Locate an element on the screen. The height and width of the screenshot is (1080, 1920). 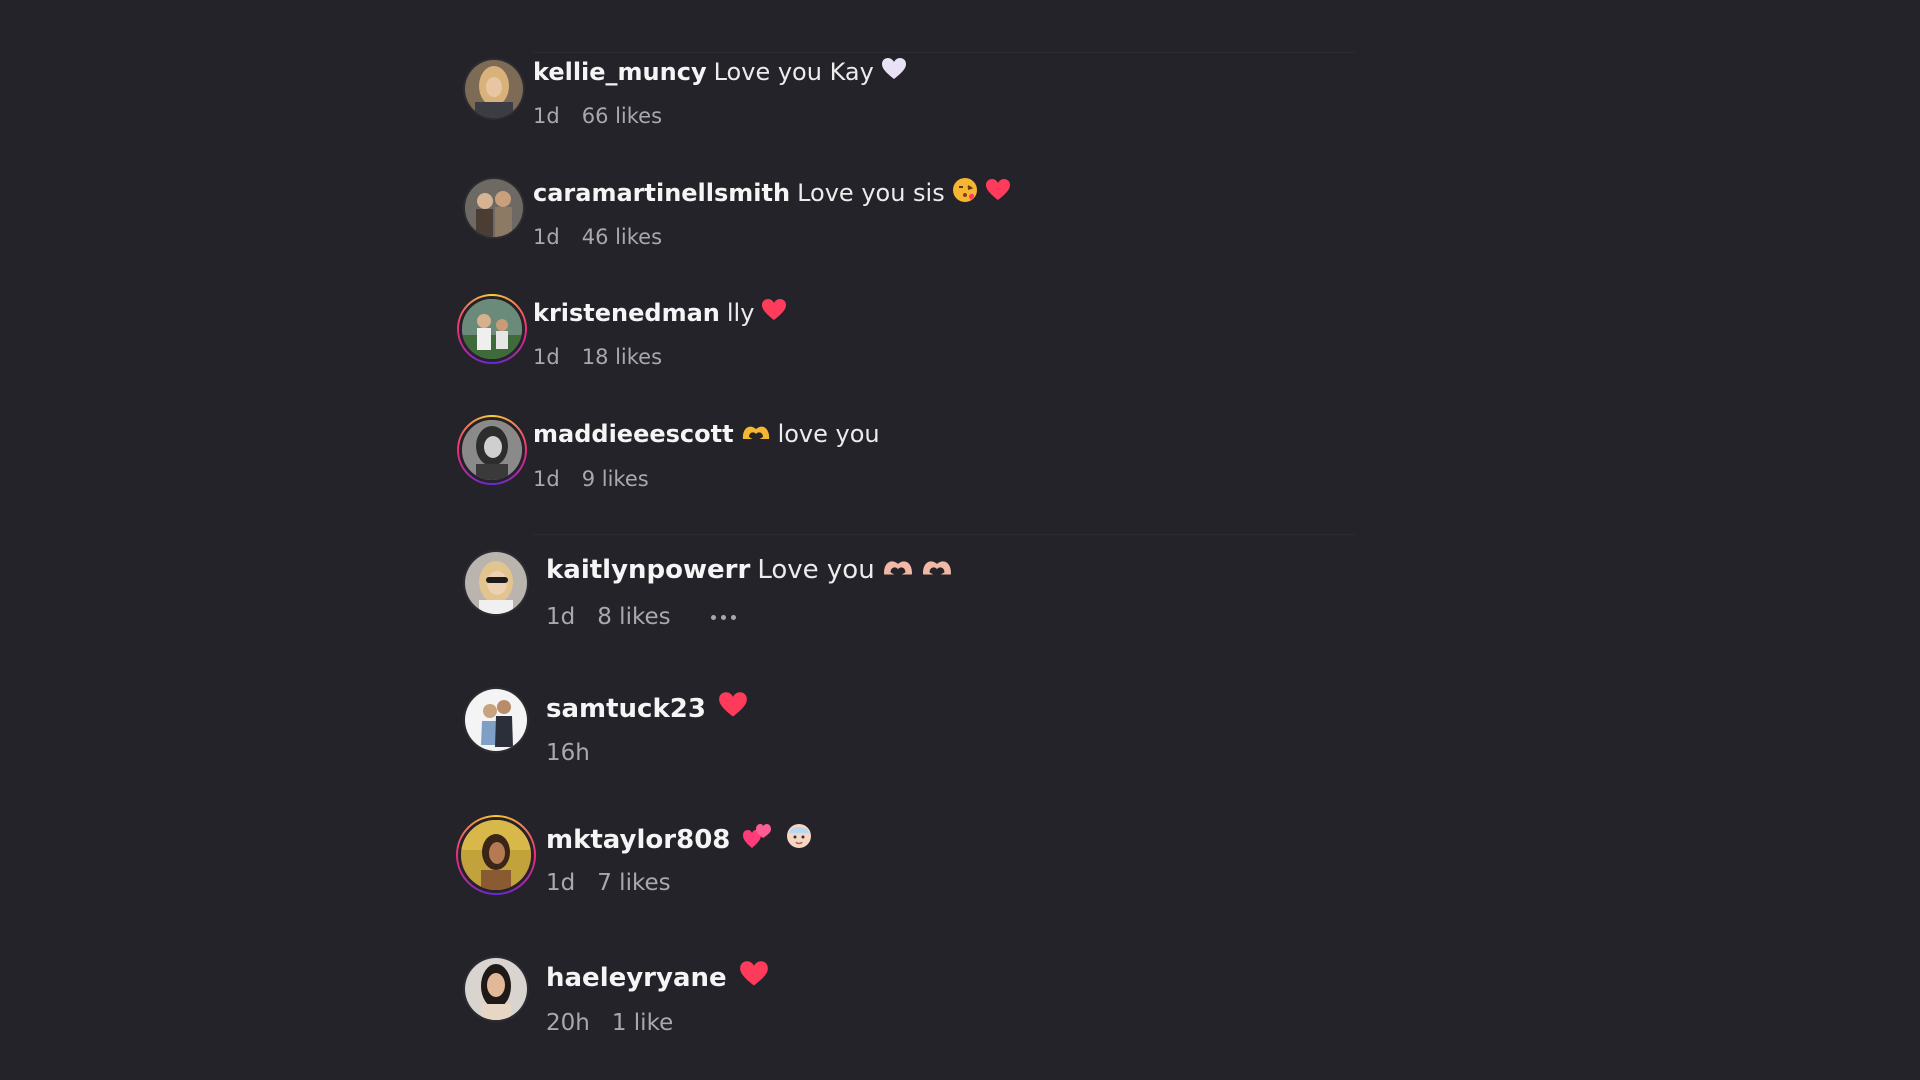
comment-likes: 1 like is located at coordinates (642, 1023).